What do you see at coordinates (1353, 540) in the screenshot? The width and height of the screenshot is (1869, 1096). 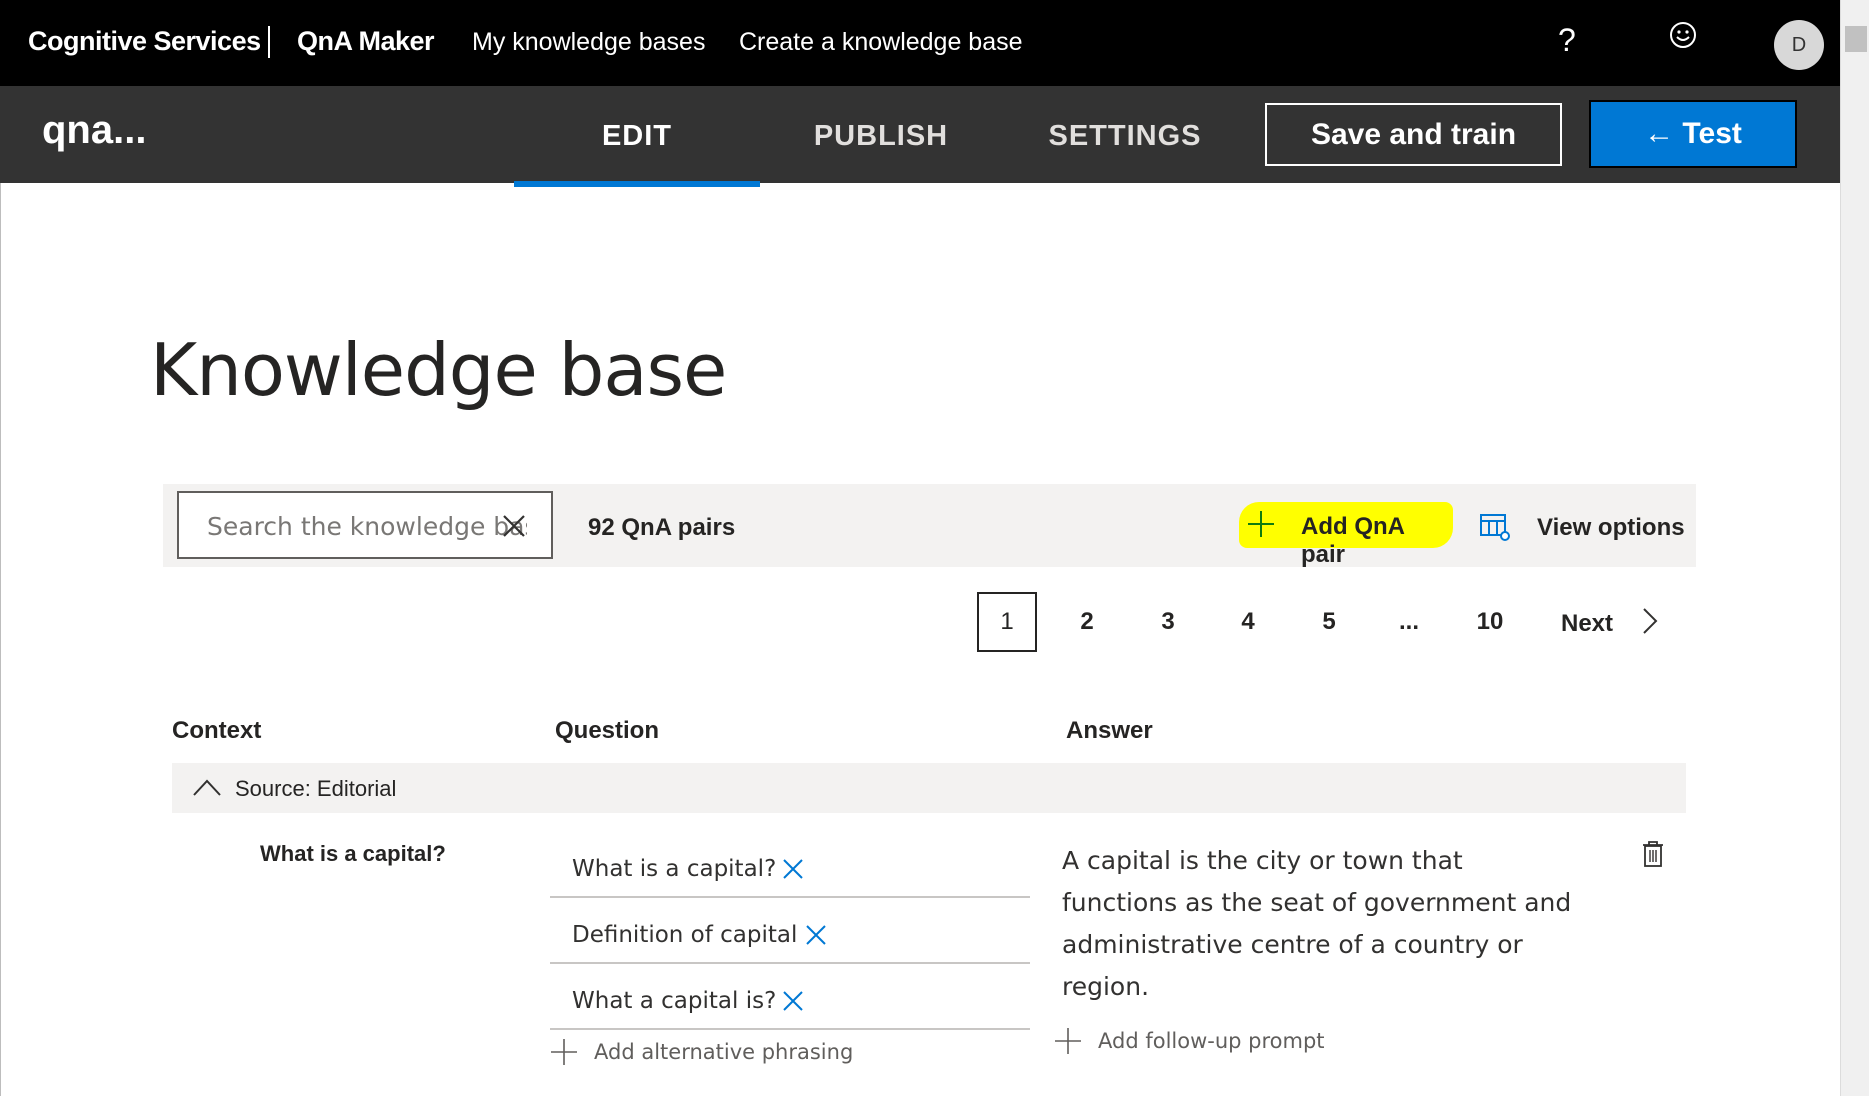 I see `add-qna-pair-label: Add QnA pair` at bounding box center [1353, 540].